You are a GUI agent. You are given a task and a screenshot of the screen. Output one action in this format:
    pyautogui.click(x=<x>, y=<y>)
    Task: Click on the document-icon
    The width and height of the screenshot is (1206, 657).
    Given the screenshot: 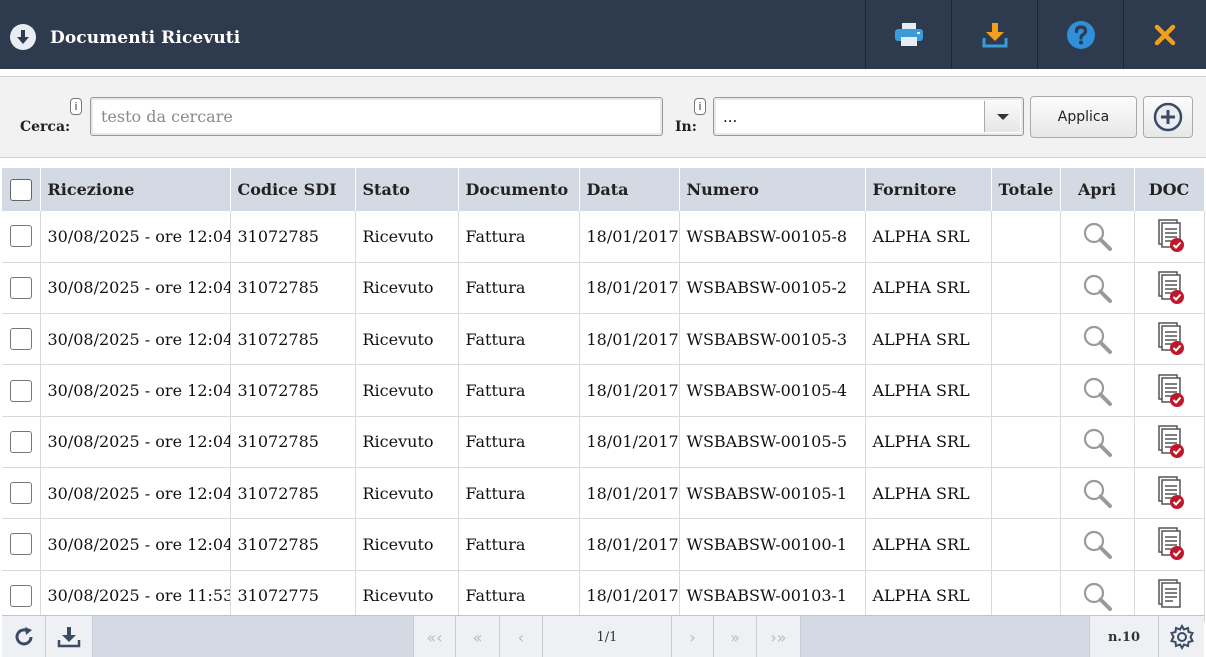 What is the action you would take?
    pyautogui.click(x=1169, y=593)
    